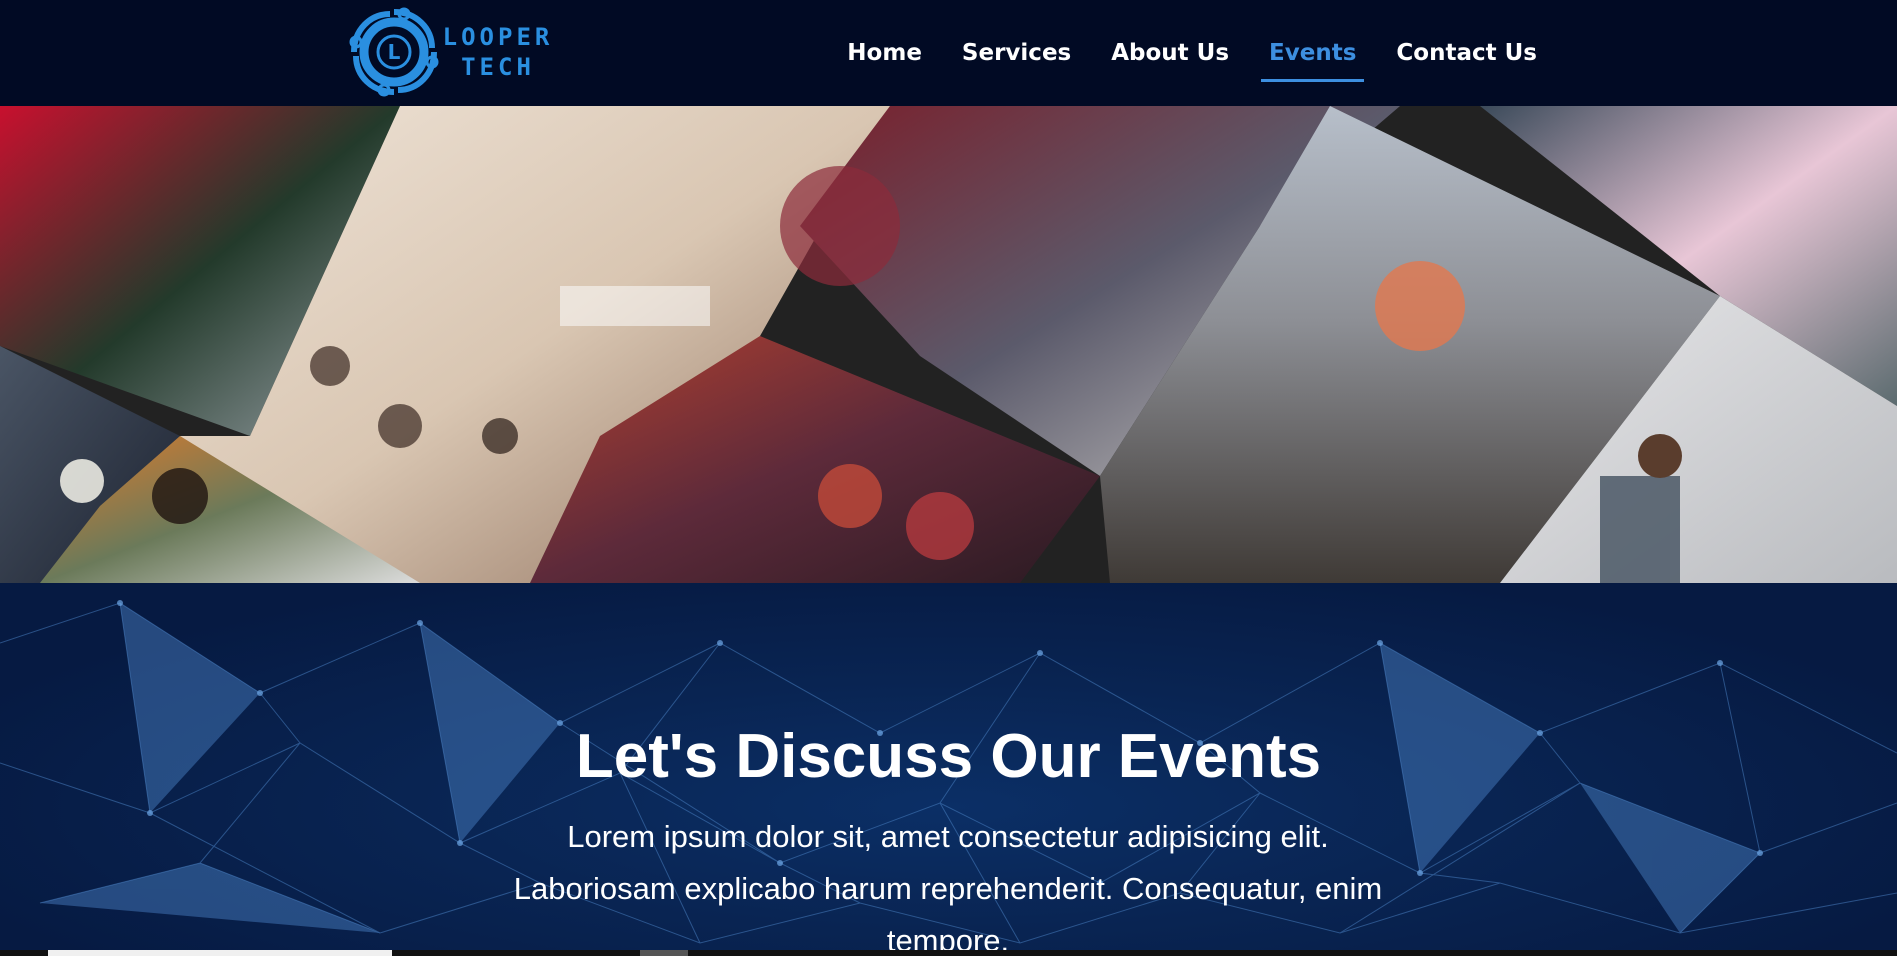 This screenshot has width=1897, height=956. I want to click on brand-line-2: TECH, so click(498, 67).